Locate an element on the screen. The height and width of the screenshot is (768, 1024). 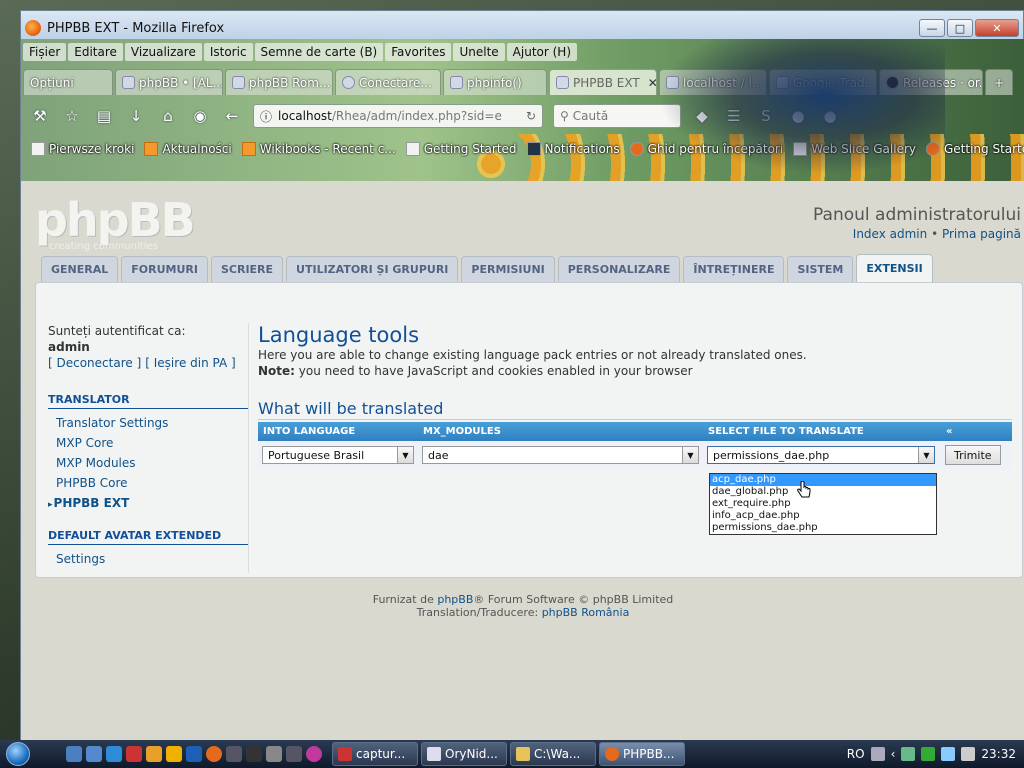
browser-tab: phpinfo() is located at coordinates (495, 82).